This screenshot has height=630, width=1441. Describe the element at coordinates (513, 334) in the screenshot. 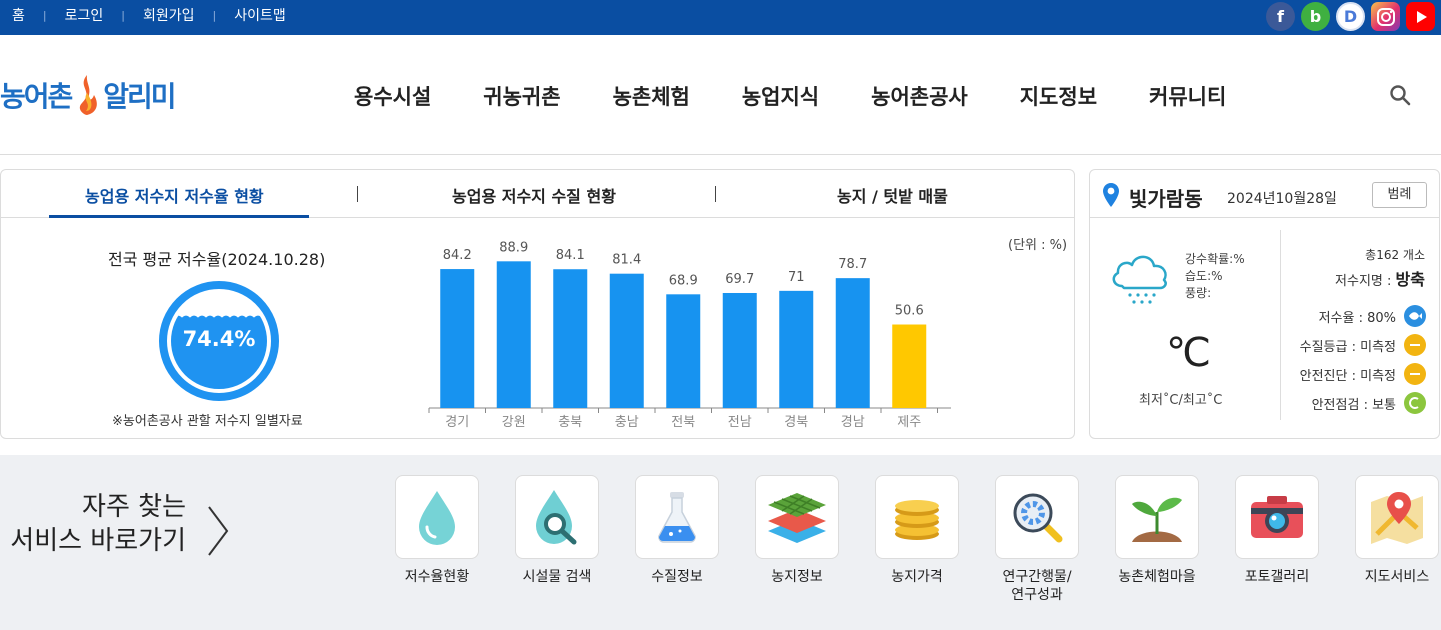

I see `bar-강원` at that location.